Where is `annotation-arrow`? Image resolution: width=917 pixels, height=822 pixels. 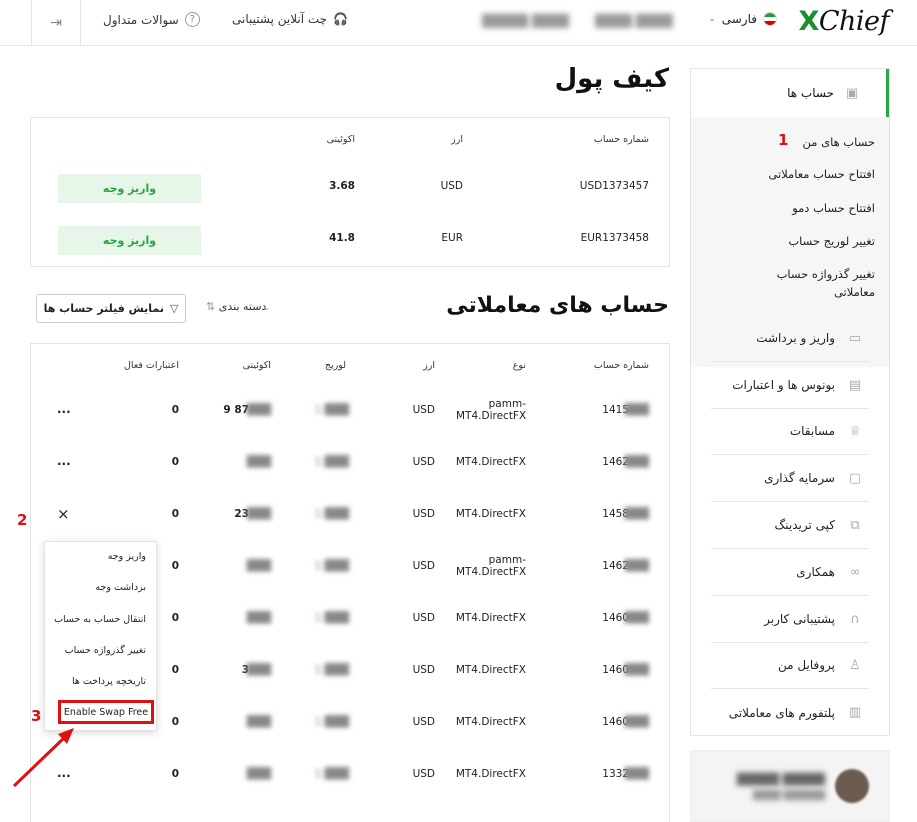 annotation-arrow is located at coordinates (43, 758).